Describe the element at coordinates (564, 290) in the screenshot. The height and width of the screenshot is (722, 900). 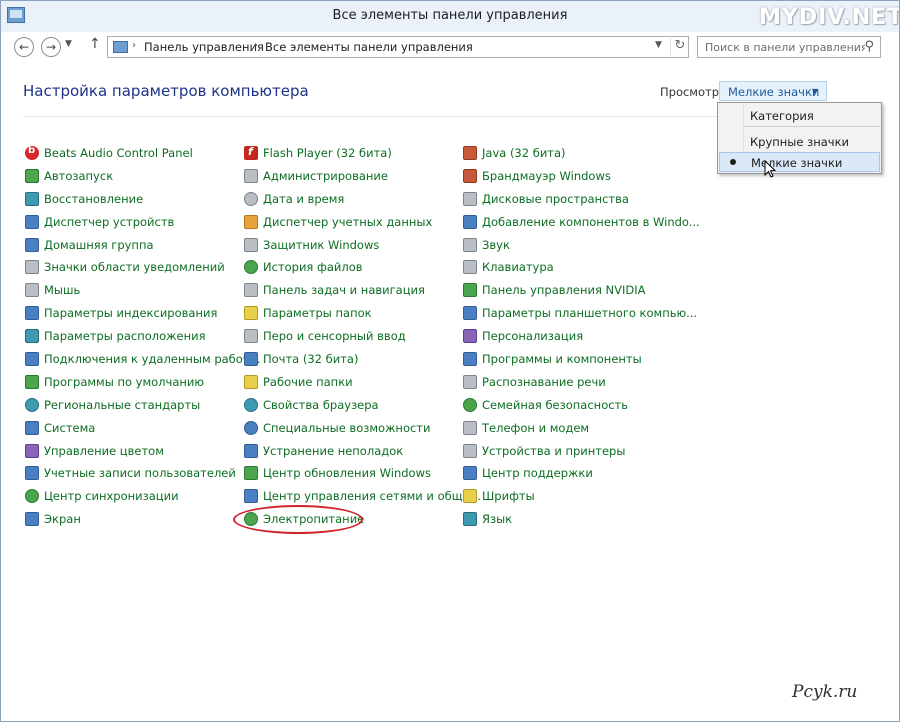
I see `control-panel-item-label: Панель управления NVIDIA` at that location.